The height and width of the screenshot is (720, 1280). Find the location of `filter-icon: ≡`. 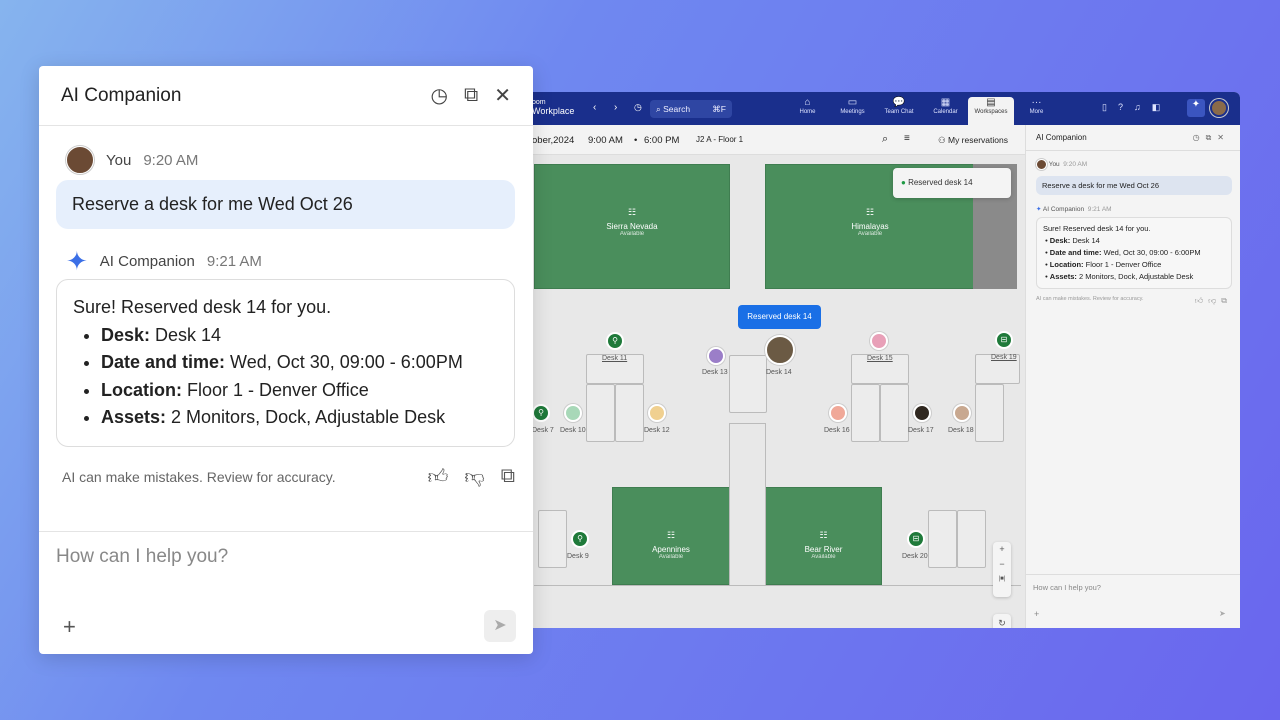

filter-icon: ≡ is located at coordinates (907, 138).